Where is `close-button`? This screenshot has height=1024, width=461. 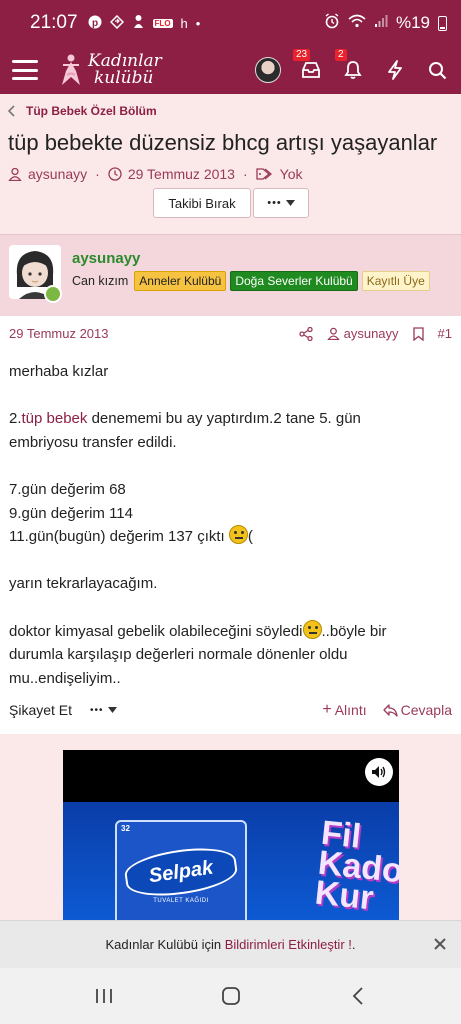
close-button is located at coordinates (440, 944).